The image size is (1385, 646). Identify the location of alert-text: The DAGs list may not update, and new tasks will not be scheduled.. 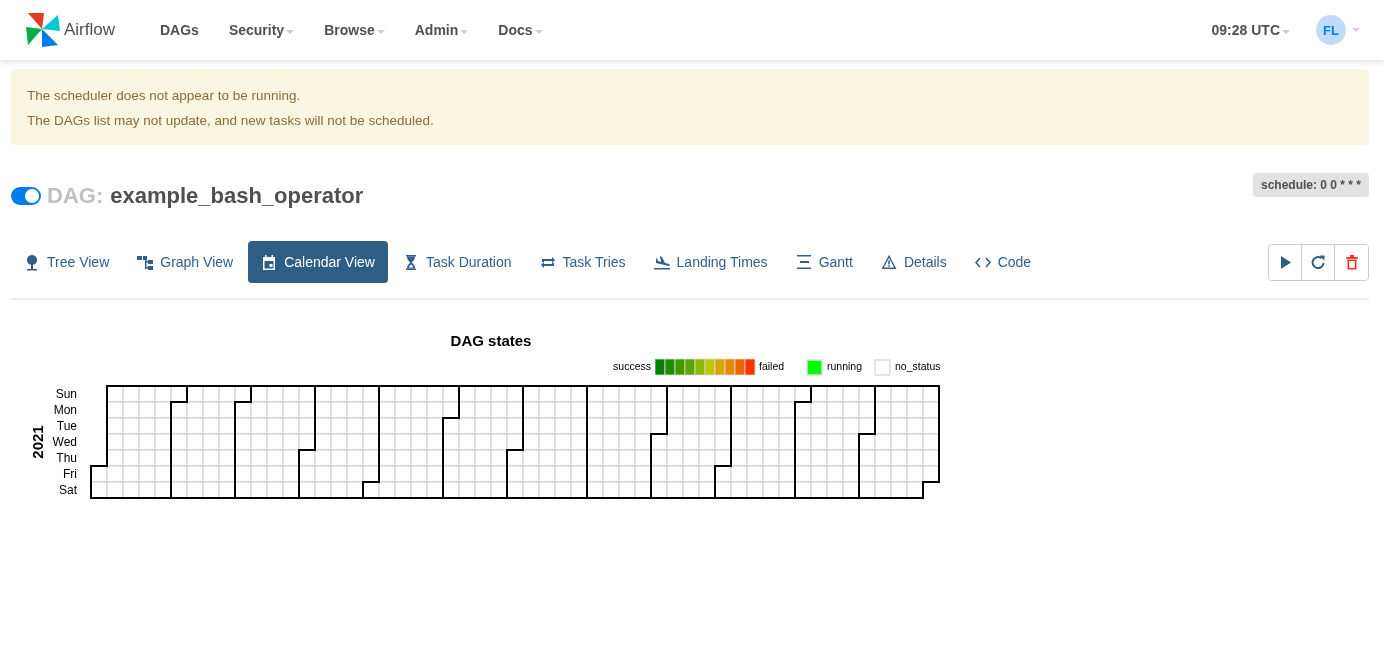
(231, 120).